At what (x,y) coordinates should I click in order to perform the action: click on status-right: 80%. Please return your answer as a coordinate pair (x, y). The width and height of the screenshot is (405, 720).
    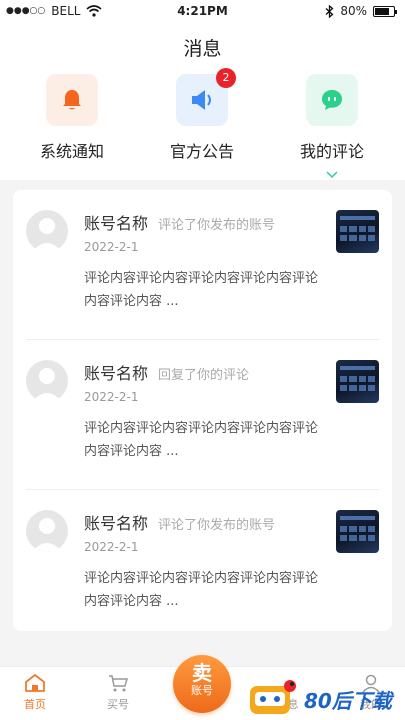
    Looking at the image, I should click on (361, 11).